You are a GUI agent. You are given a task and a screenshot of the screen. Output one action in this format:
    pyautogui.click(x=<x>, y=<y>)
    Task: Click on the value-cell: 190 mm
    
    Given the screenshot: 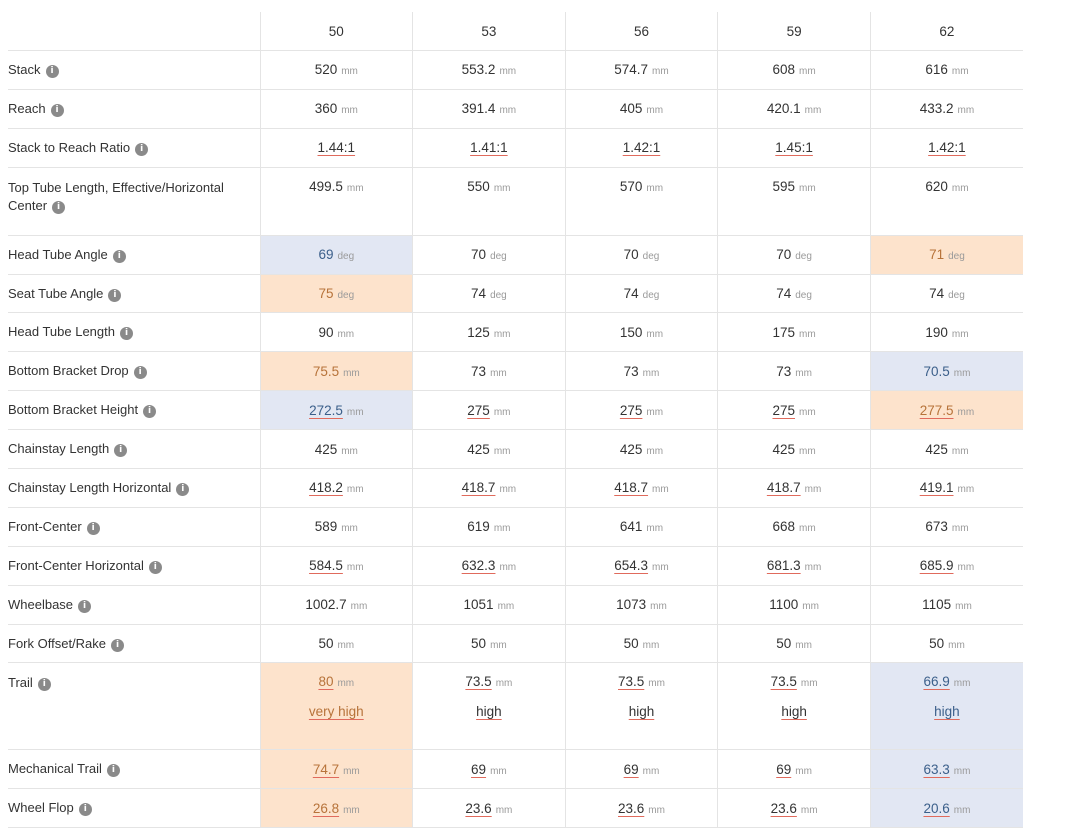 What is the action you would take?
    pyautogui.click(x=946, y=332)
    